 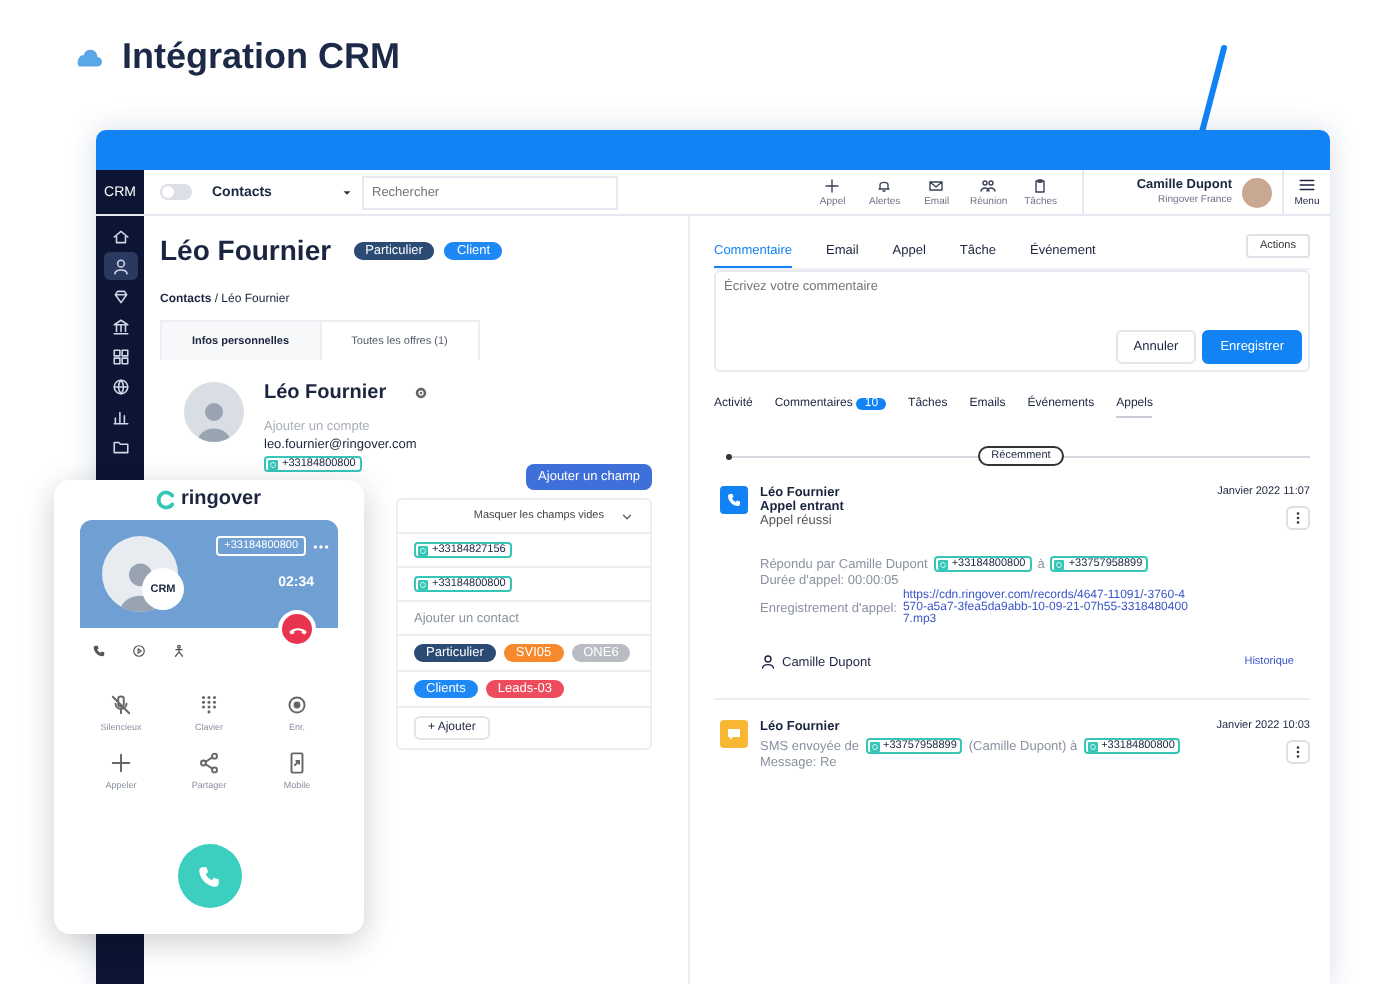 What do you see at coordinates (297, 763) in the screenshot?
I see `mobile-phone-icon` at bounding box center [297, 763].